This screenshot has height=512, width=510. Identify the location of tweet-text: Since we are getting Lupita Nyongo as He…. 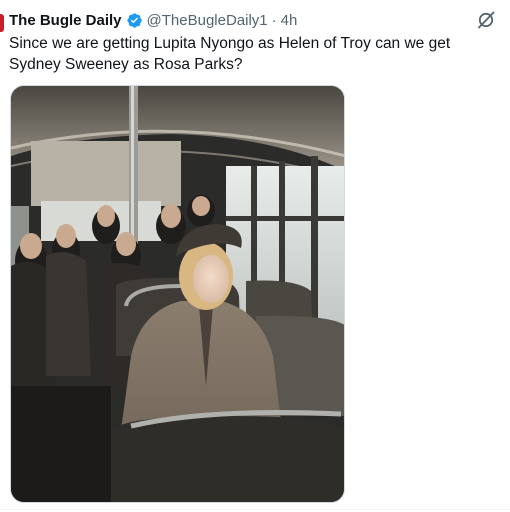
(230, 54).